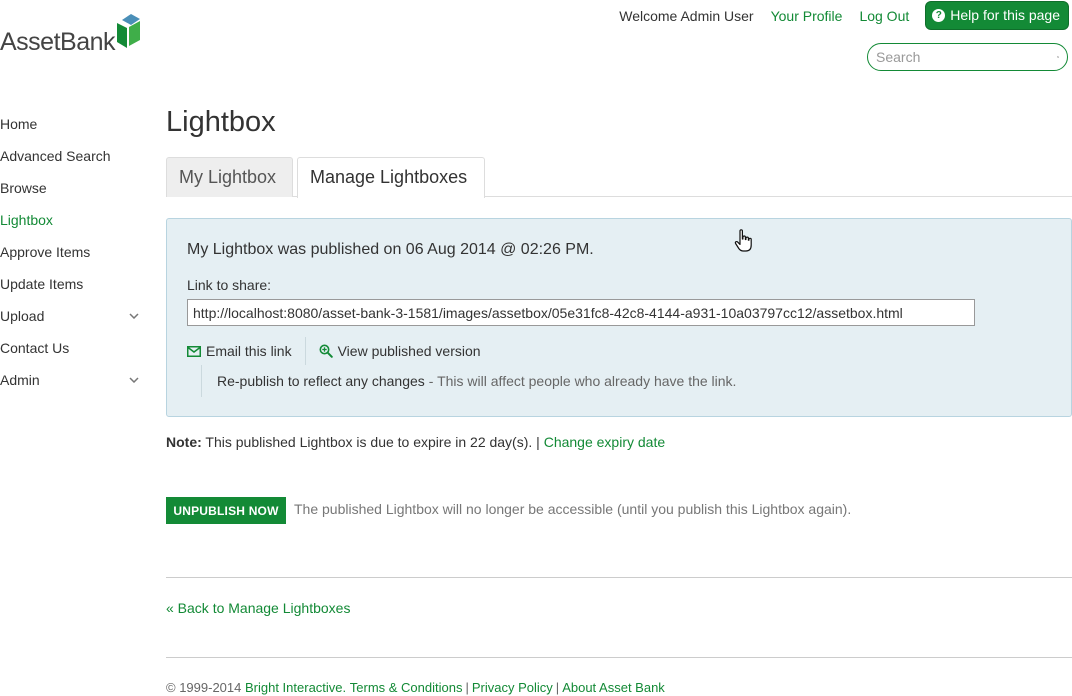 The image size is (1072, 696). I want to click on back-to-manage-lightboxes-link: « Back to Manage Lightboxes, so click(258, 608).